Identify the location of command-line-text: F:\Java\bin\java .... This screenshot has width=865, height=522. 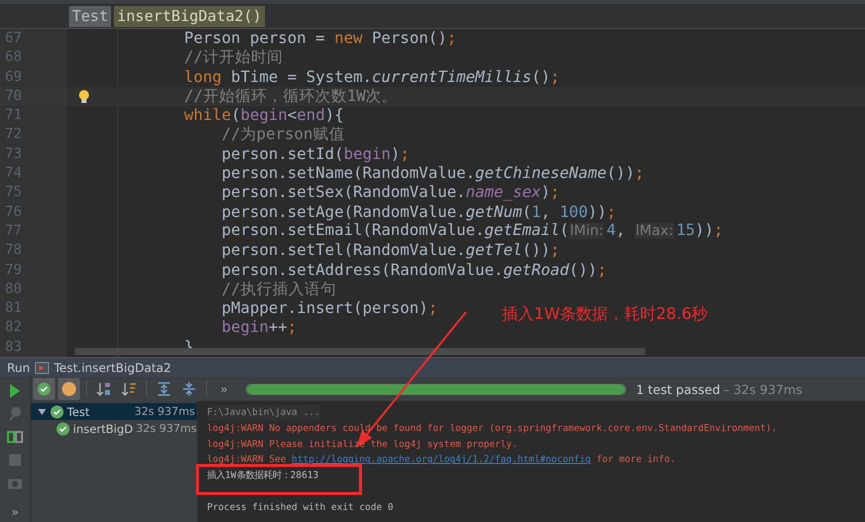
(263, 413).